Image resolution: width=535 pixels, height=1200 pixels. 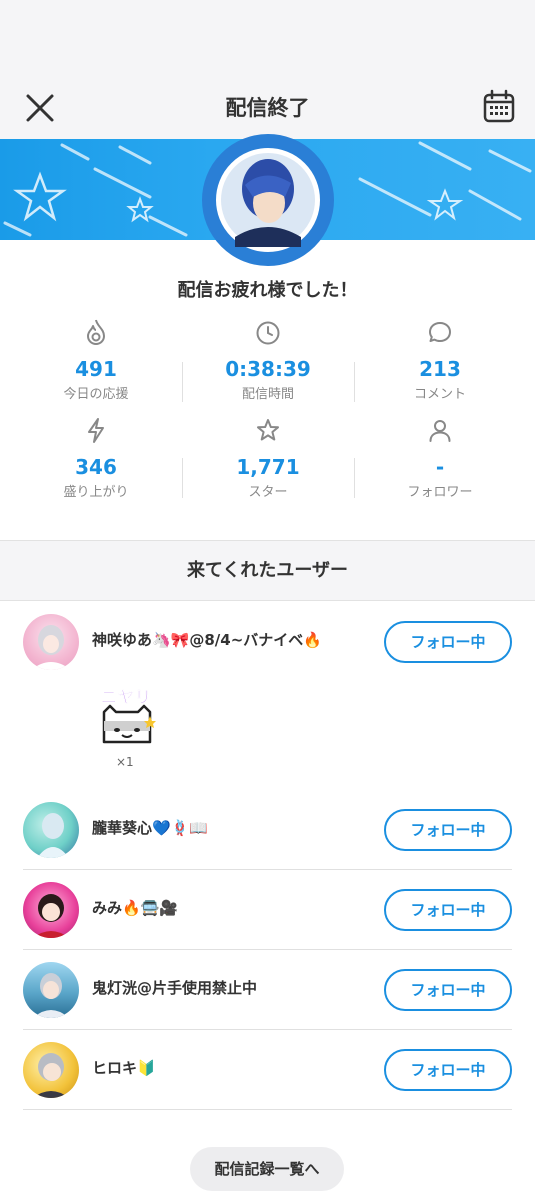 I want to click on stat-label: スター, so click(x=268, y=492).